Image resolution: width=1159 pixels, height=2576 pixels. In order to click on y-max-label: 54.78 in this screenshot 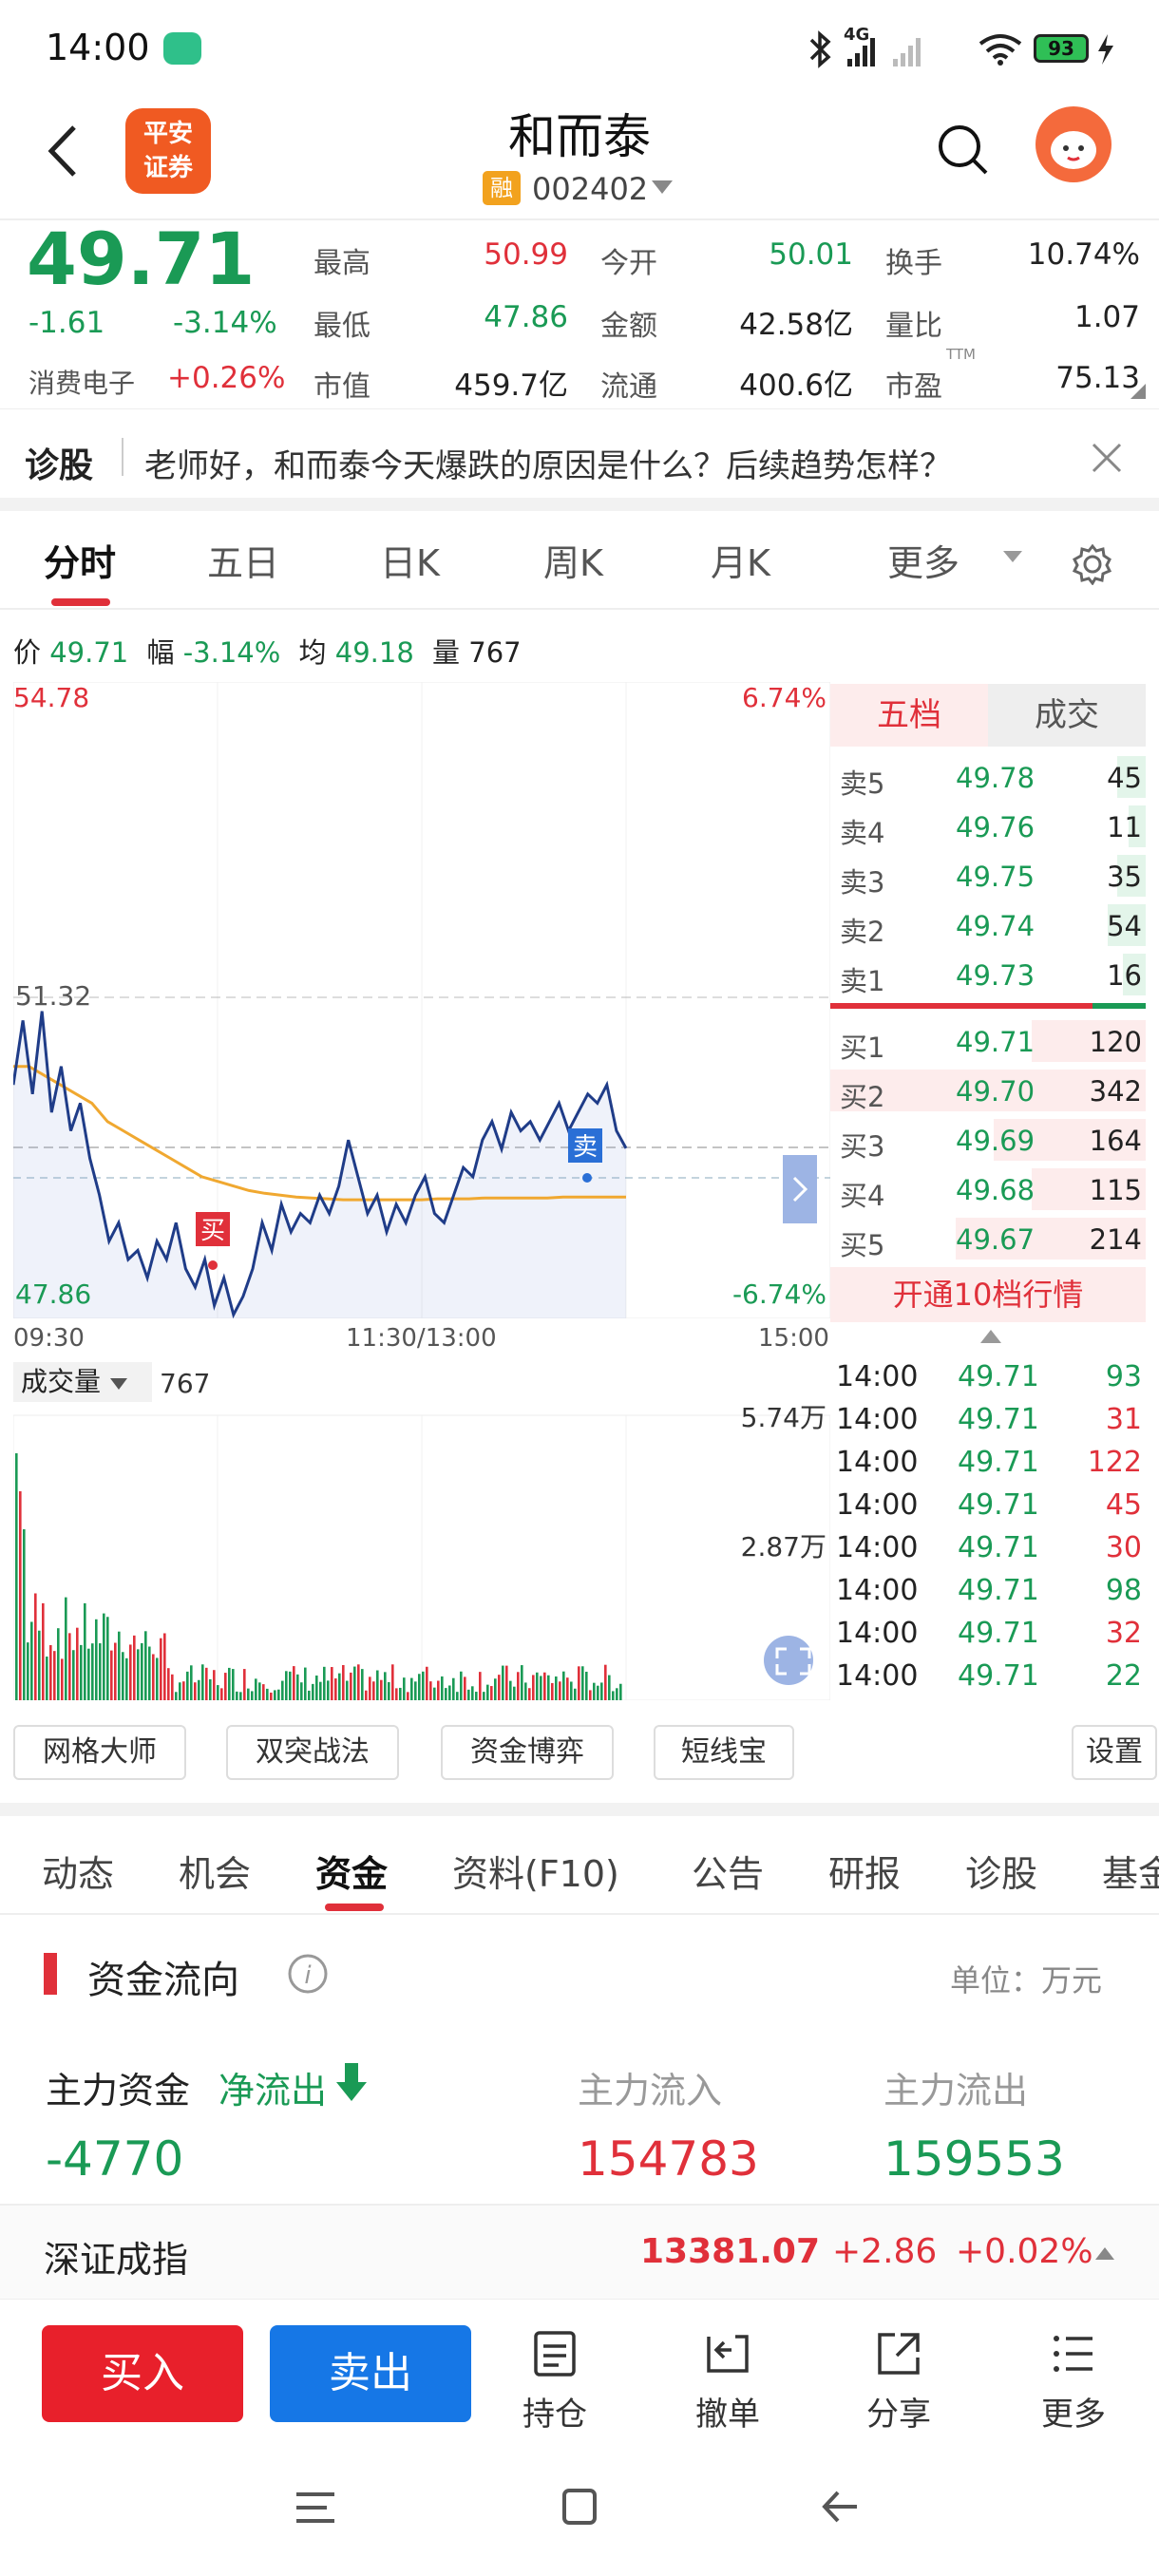, I will do `click(51, 697)`.